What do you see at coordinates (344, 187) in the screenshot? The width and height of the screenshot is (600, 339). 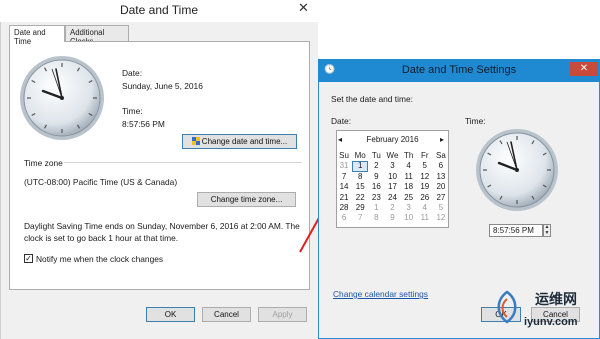 I see `calendar-day: 14` at bounding box center [344, 187].